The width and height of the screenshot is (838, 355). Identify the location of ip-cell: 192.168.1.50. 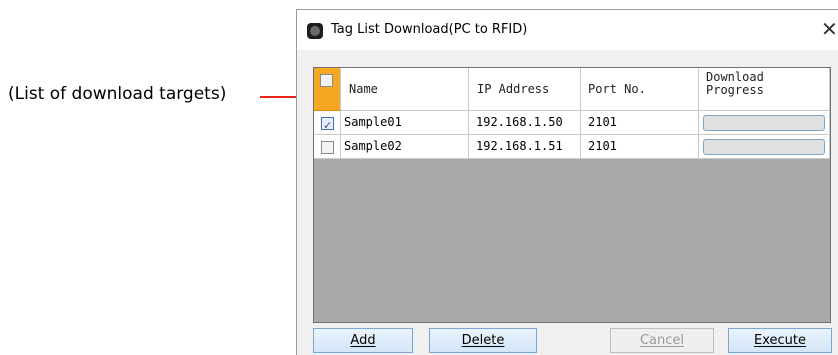
(525, 123).